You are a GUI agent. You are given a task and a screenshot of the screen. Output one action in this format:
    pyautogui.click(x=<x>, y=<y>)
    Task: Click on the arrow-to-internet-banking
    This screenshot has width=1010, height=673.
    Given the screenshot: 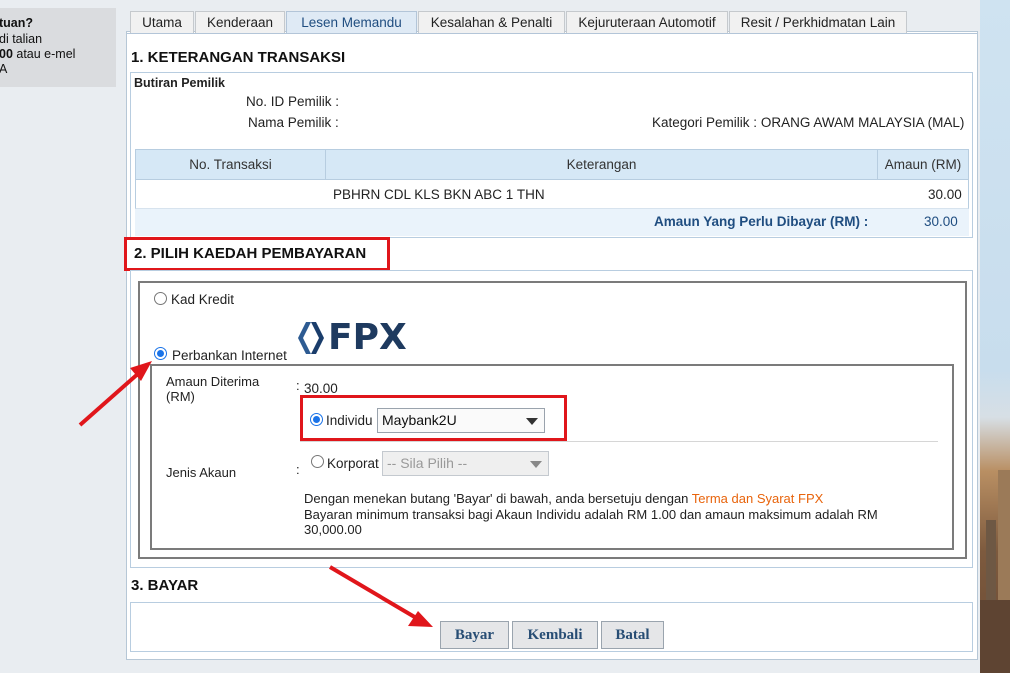 What is the action you would take?
    pyautogui.click(x=115, y=394)
    